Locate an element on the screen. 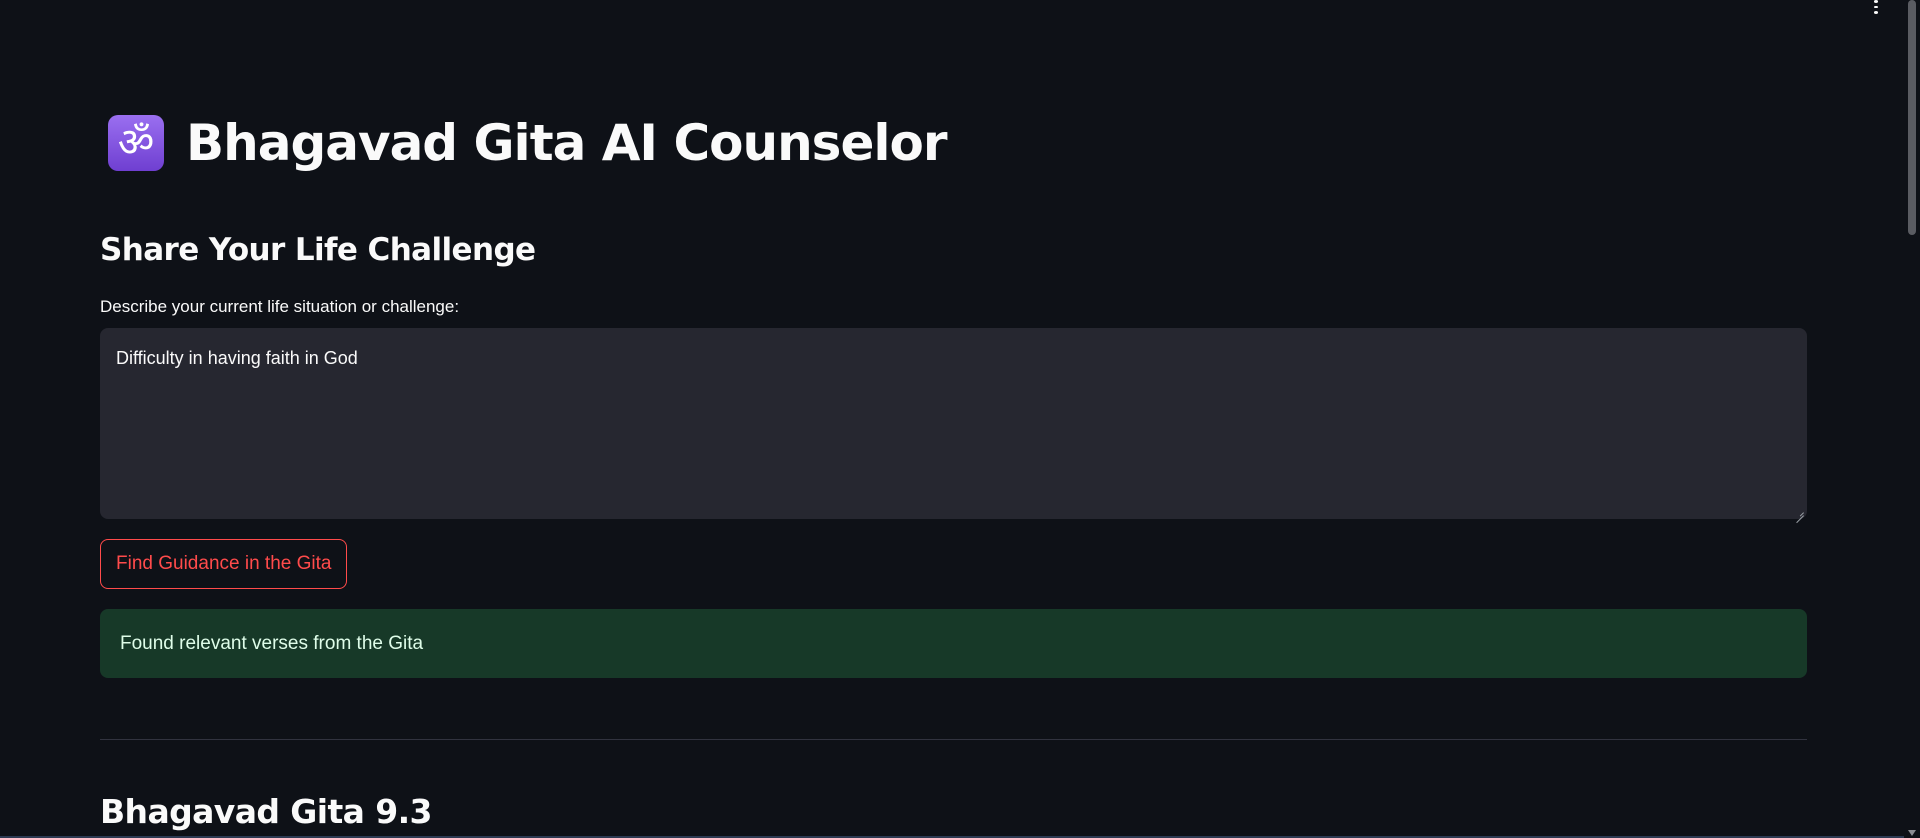  title-row: ॐ Bhagavad Gita AI Counselor is located at coordinates (527, 143).